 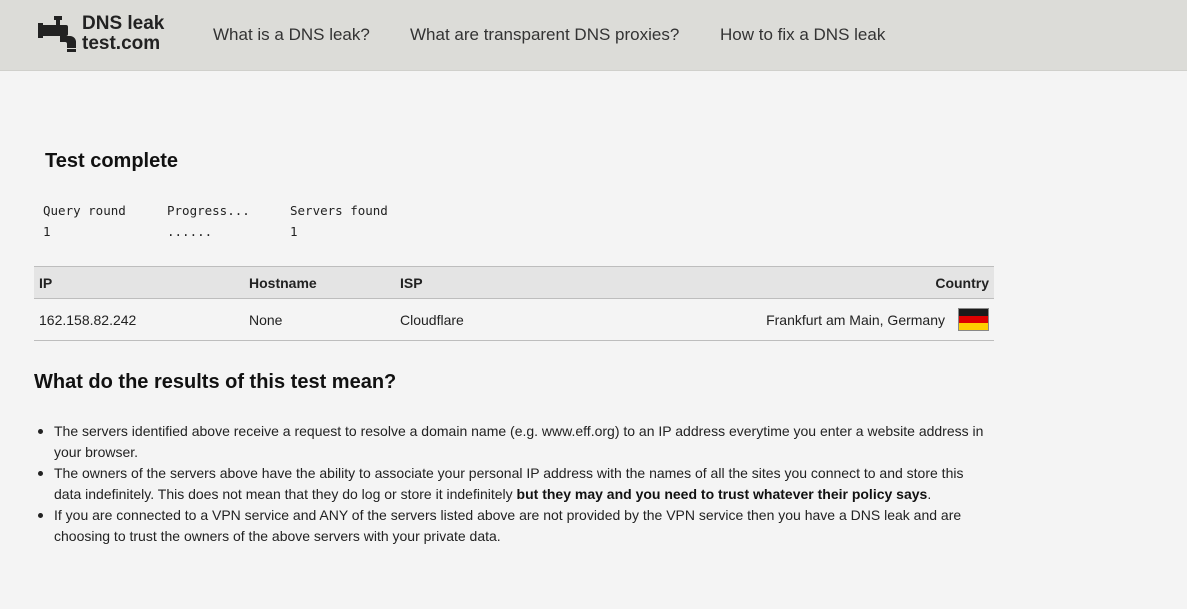 I want to click on logo-line-1: DNS leak, so click(x=123, y=23).